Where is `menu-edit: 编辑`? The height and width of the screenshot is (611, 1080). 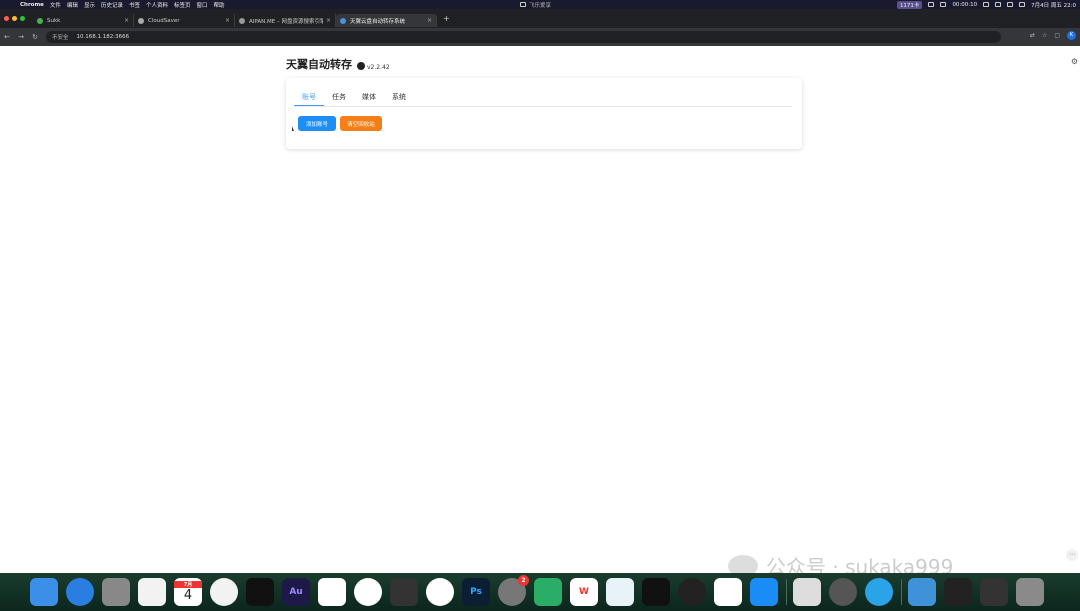 menu-edit: 编辑 is located at coordinates (72, 5).